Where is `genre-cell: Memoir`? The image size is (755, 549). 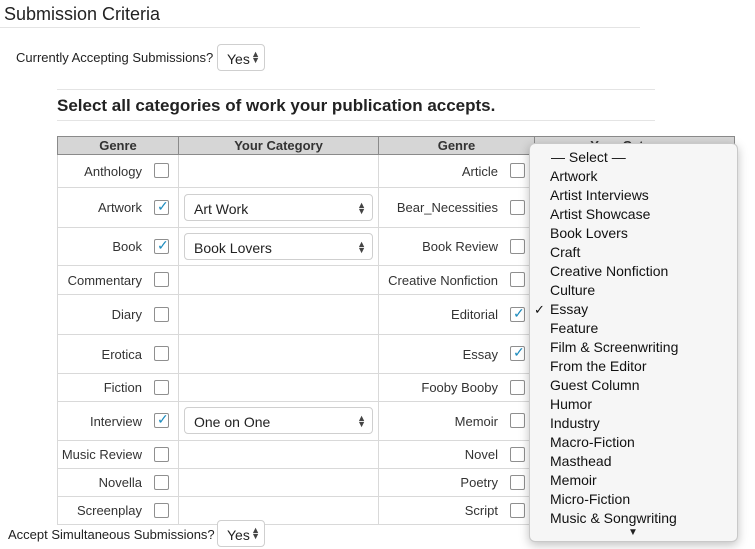
genre-cell: Memoir is located at coordinates (456, 421).